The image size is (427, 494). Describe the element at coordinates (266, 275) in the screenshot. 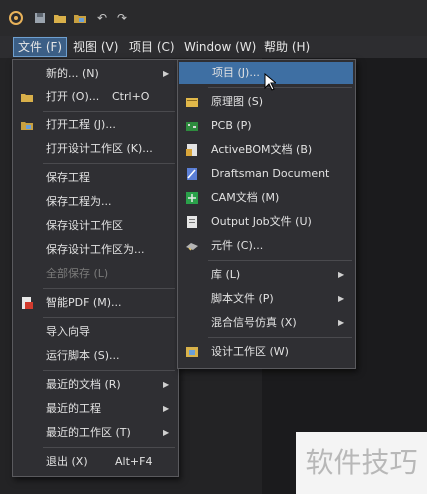

I see `new-library: 库 (L) ▶` at that location.